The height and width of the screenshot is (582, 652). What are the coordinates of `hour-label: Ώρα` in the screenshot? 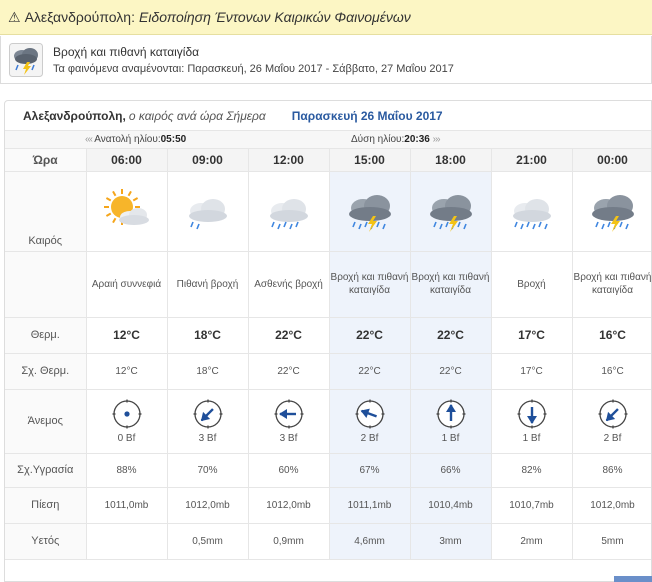 It's located at (46, 160).